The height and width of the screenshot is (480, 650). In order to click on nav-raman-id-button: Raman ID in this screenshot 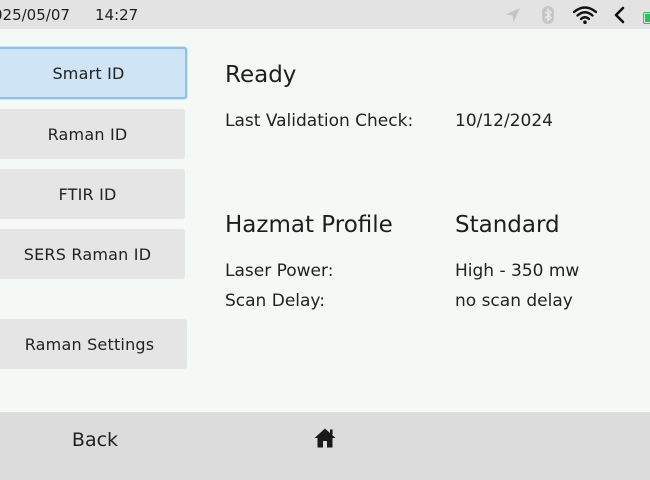, I will do `click(92, 134)`.